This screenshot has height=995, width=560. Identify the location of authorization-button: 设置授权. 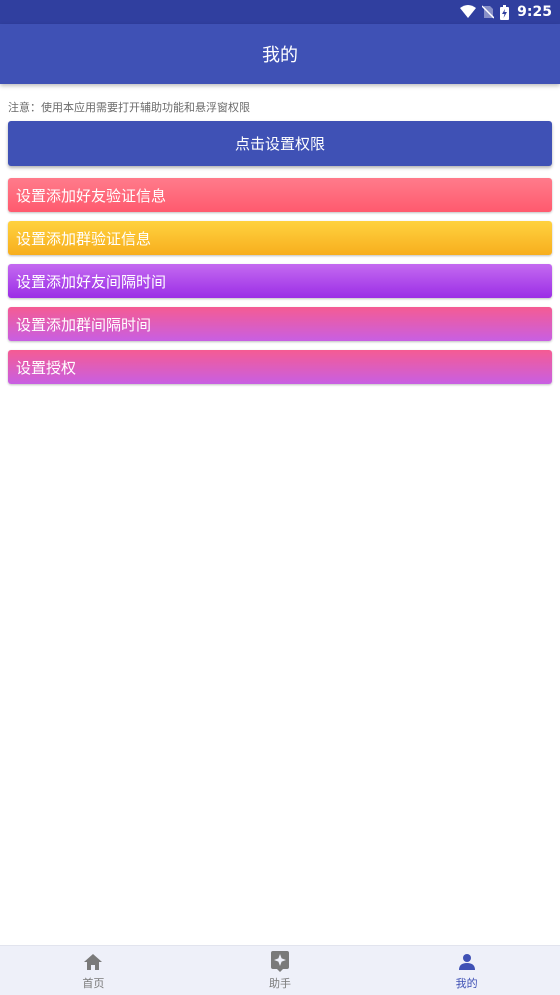
(280, 367).